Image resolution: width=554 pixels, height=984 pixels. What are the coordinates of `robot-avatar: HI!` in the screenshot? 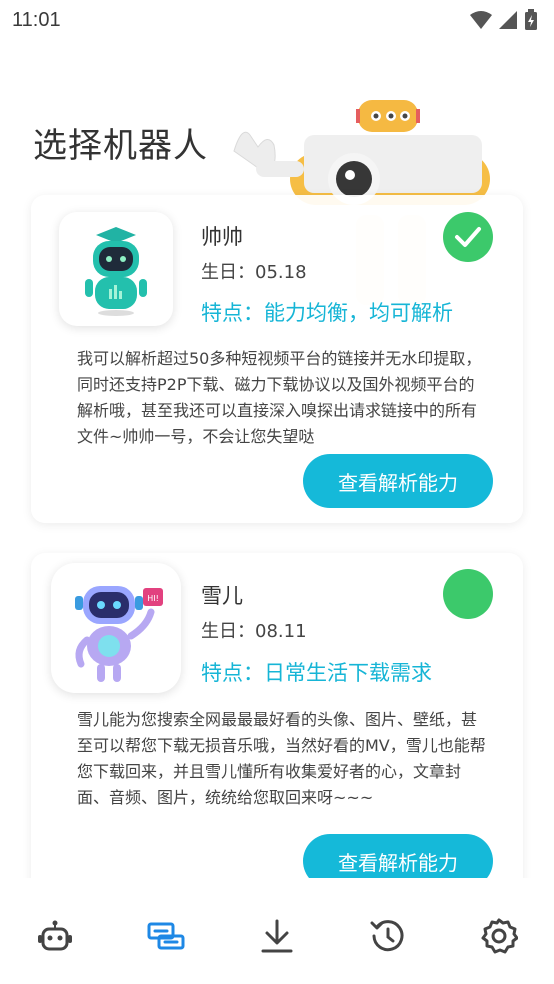 It's located at (116, 628).